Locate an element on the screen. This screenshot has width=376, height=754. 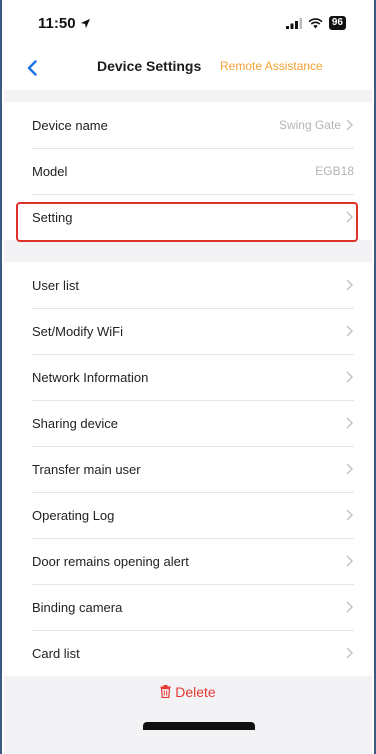
page-title: Device Settings is located at coordinates (149, 66).